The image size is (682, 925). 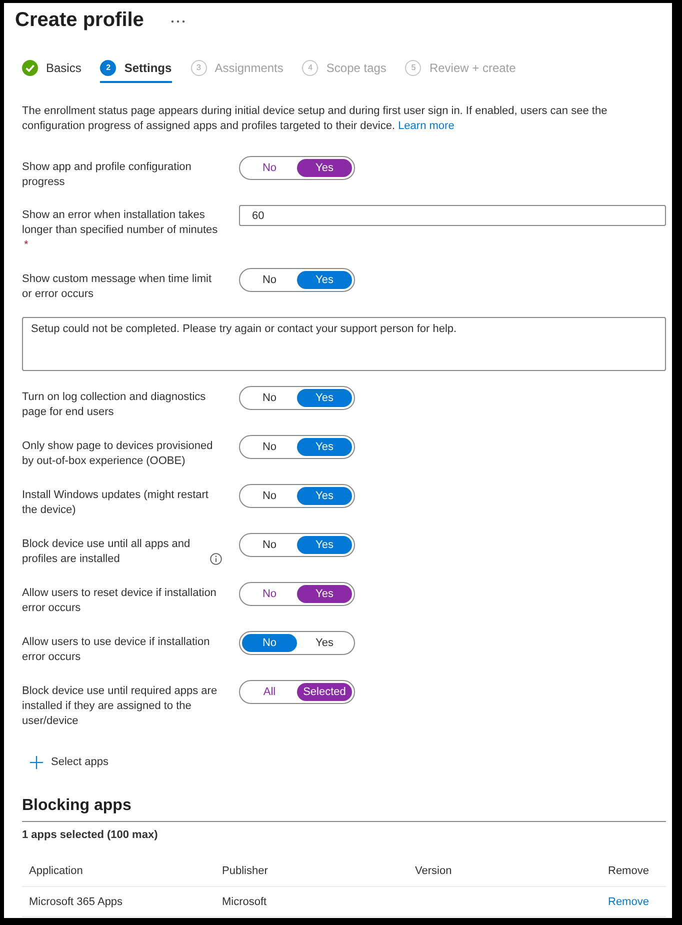 I want to click on wizard-step: 2 Settings, so click(x=136, y=68).